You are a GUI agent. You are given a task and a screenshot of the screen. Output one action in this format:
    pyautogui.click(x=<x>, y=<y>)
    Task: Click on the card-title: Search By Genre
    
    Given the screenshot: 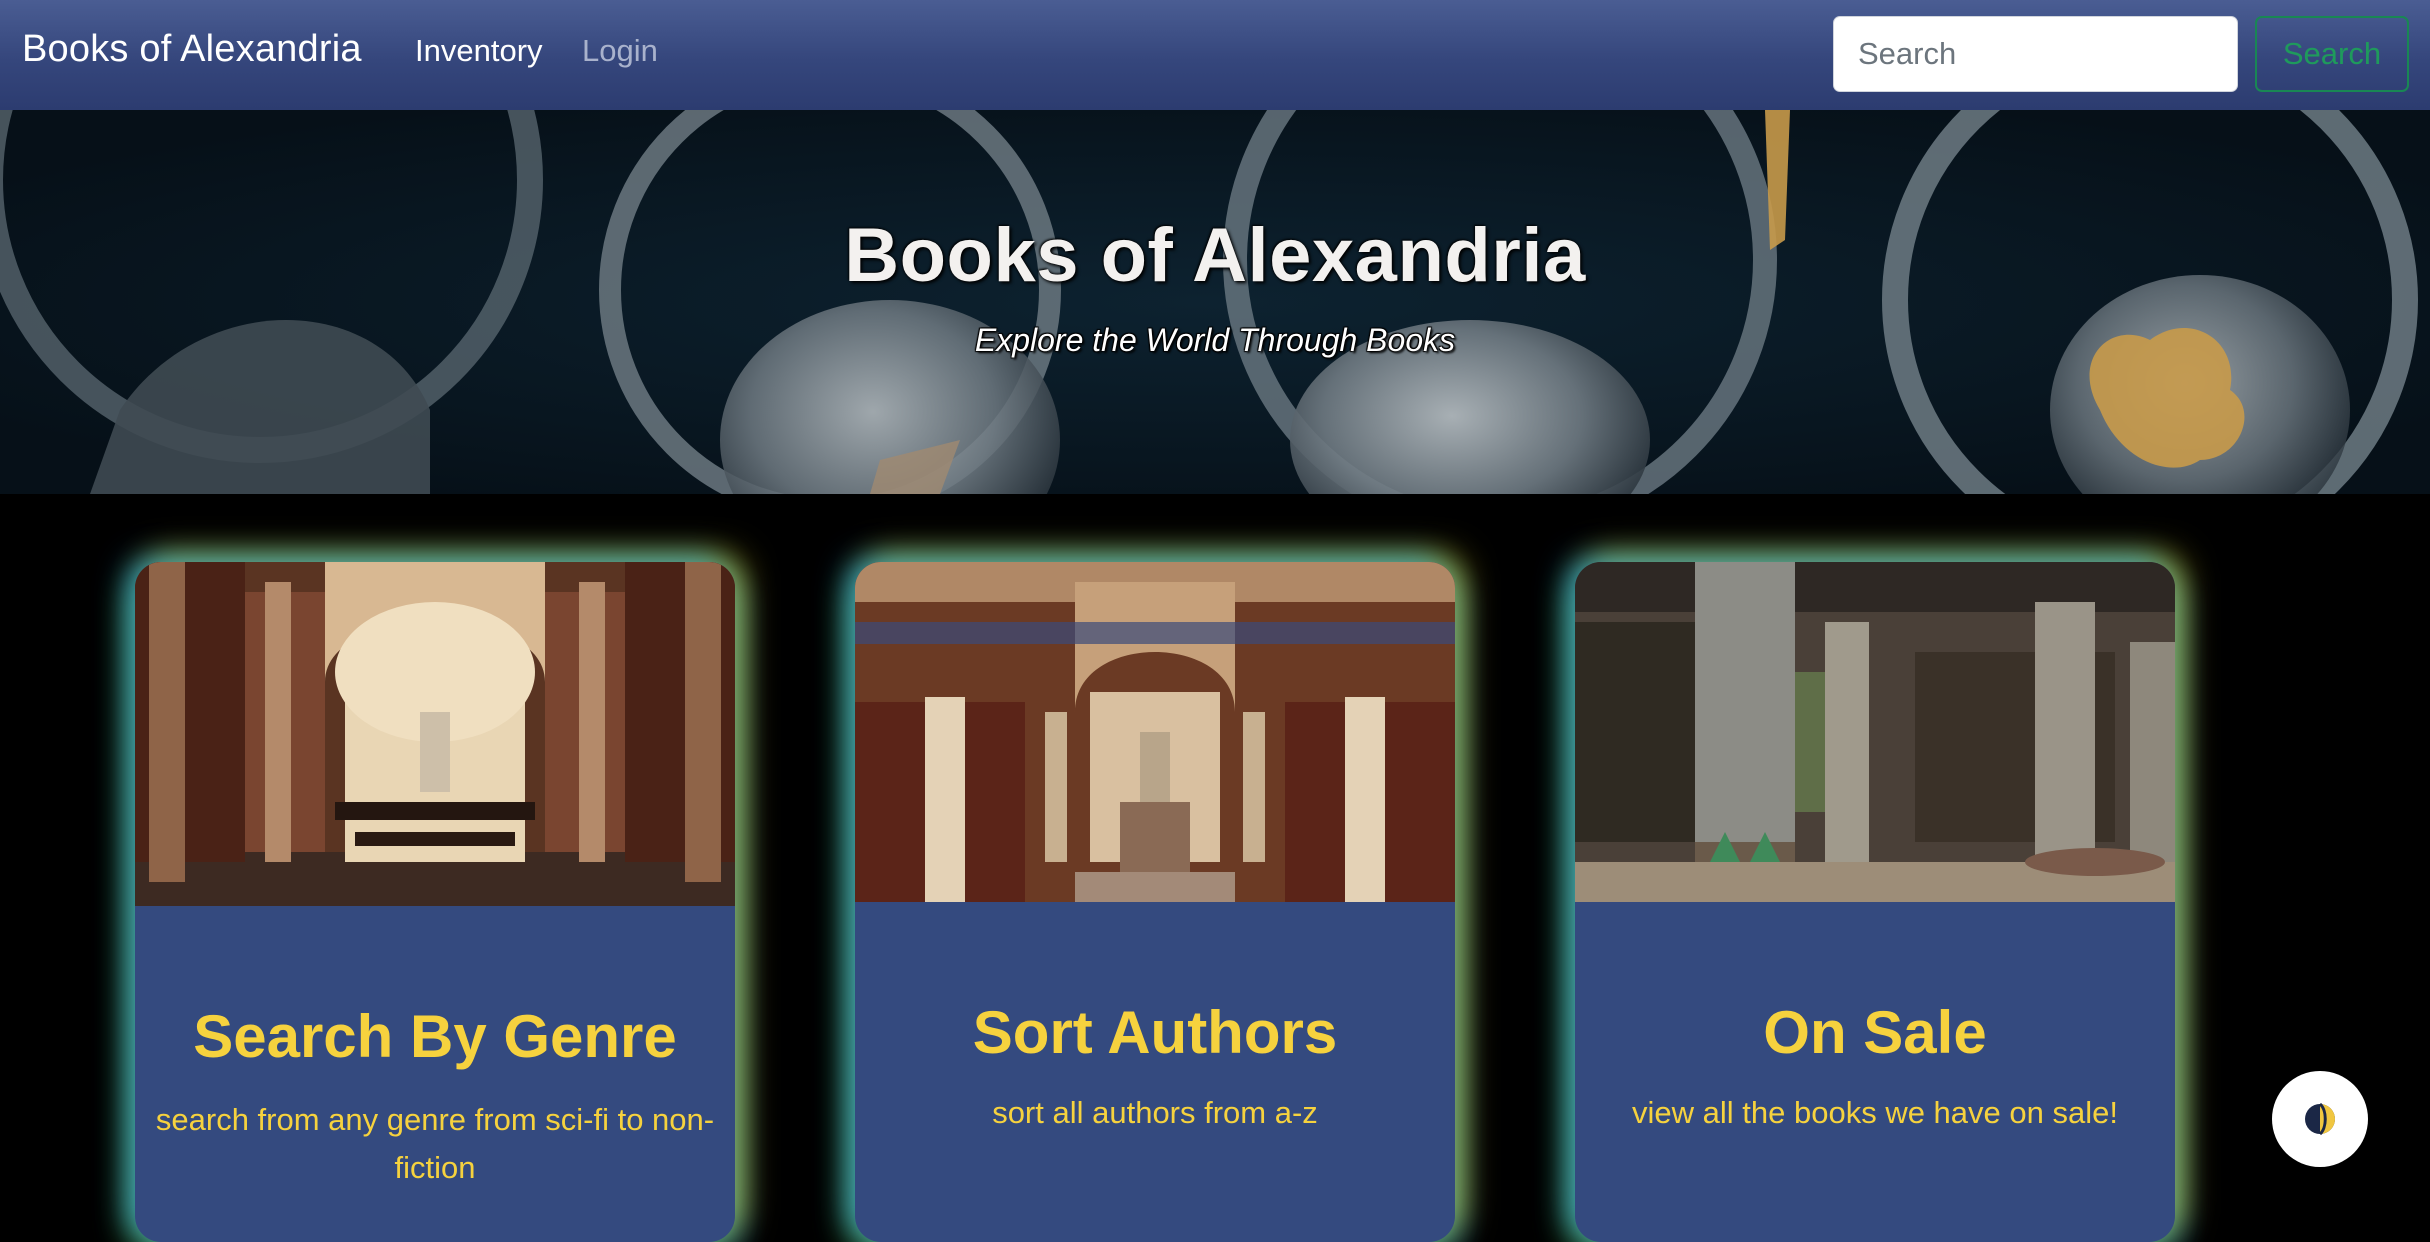 What is the action you would take?
    pyautogui.click(x=435, y=1036)
    